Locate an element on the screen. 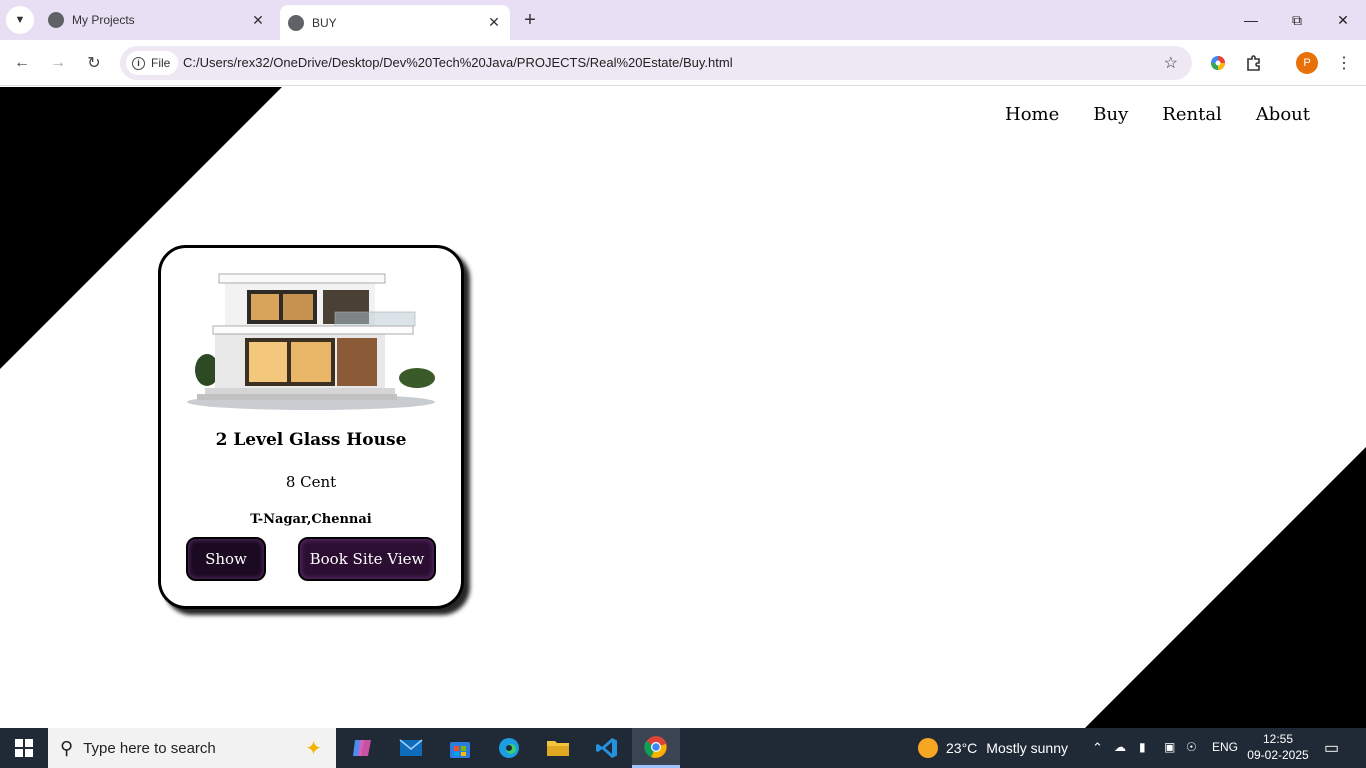  minimize-button: — is located at coordinates (1251, 20).